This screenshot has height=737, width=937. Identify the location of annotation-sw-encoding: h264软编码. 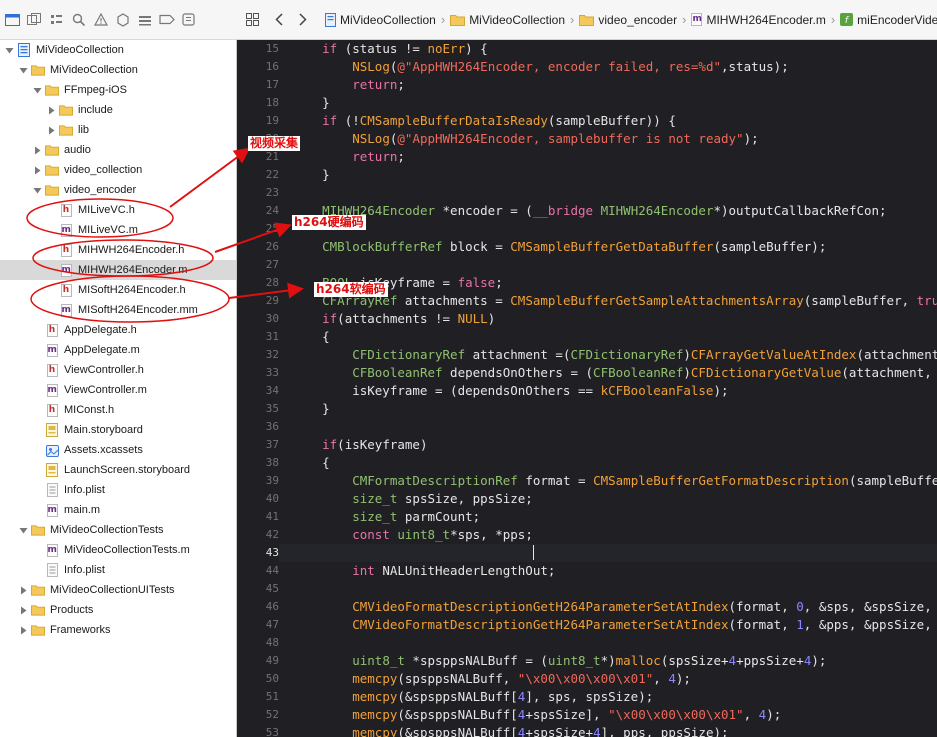
(351, 289).